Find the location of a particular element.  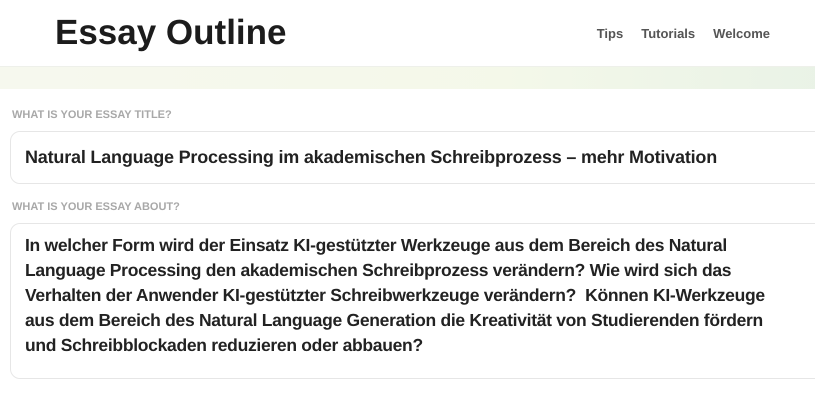

nav-link: Welcome is located at coordinates (741, 33).